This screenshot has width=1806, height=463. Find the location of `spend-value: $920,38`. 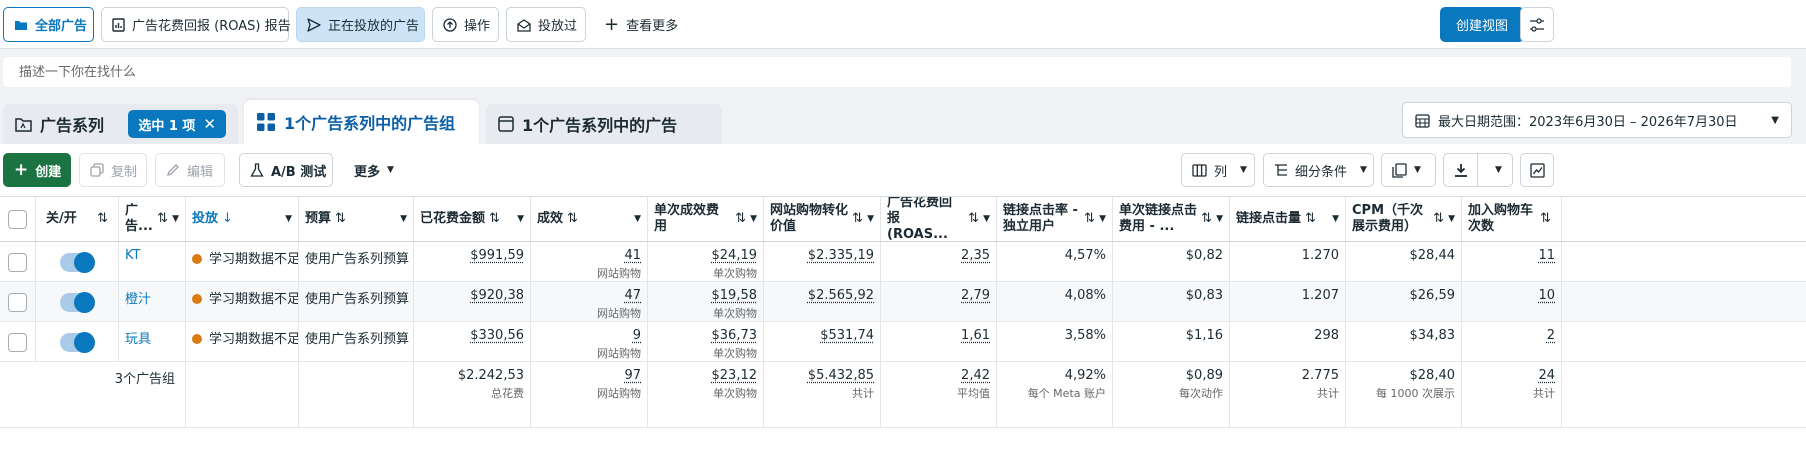

spend-value: $920,38 is located at coordinates (497, 295).